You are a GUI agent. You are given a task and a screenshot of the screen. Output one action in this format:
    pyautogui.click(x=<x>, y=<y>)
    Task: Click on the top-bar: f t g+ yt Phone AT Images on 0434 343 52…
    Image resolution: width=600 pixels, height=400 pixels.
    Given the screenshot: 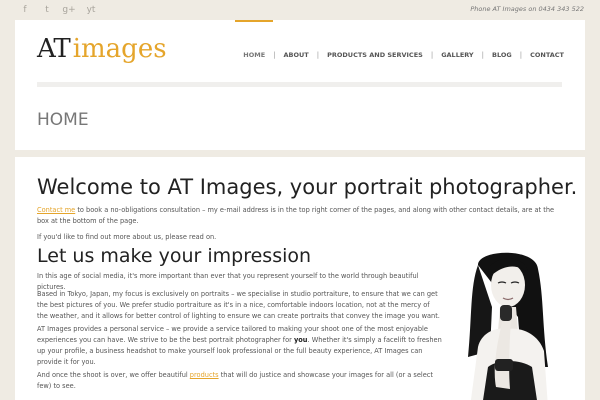 What is the action you would take?
    pyautogui.click(x=300, y=10)
    